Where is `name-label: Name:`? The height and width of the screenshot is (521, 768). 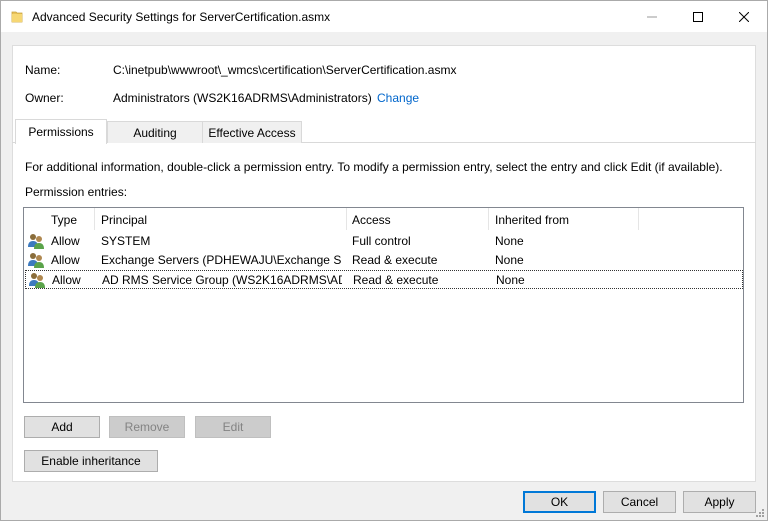
name-label: Name: is located at coordinates (43, 70).